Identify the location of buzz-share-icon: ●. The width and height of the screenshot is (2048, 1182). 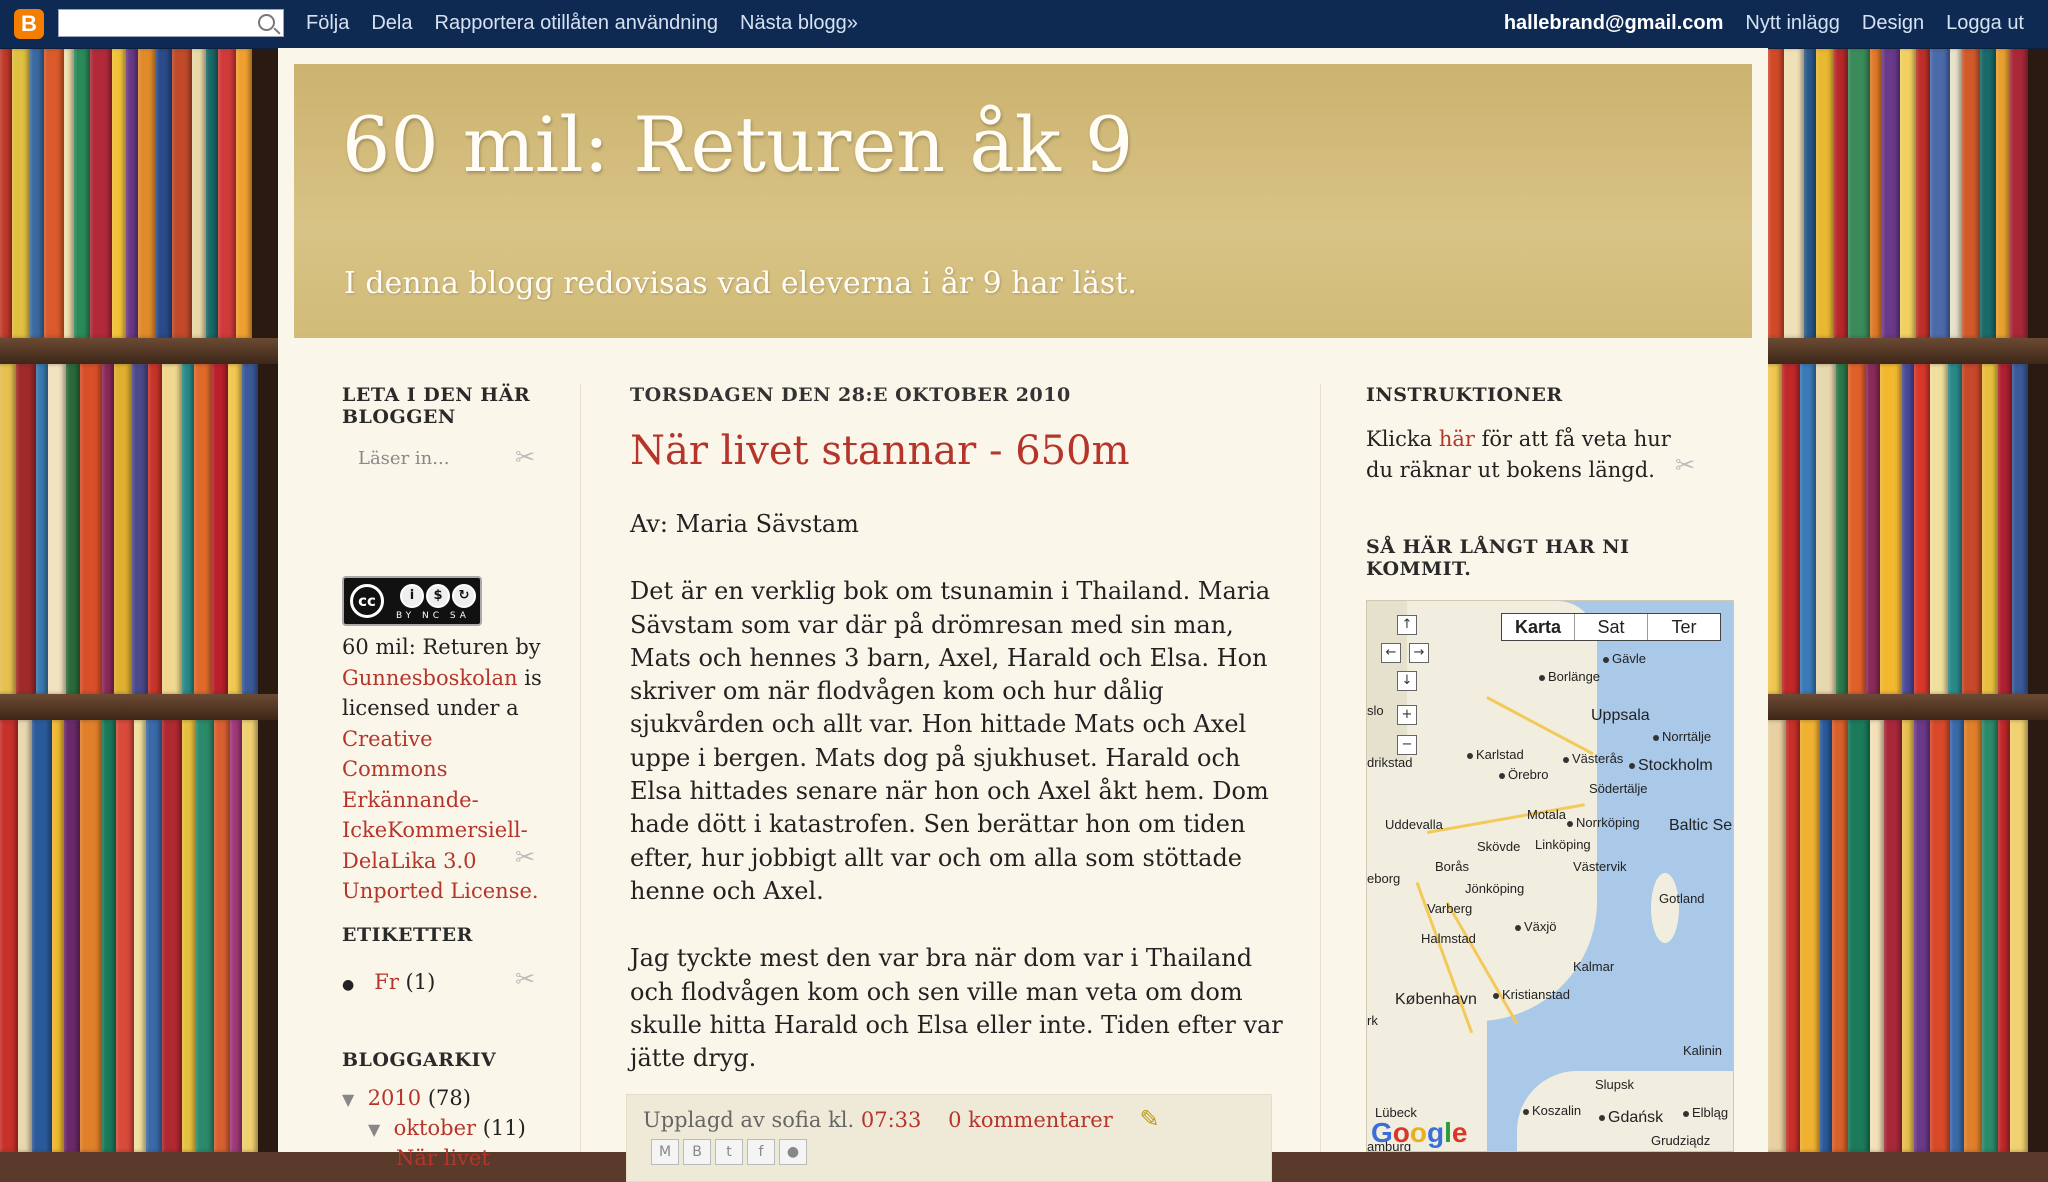
(793, 1152).